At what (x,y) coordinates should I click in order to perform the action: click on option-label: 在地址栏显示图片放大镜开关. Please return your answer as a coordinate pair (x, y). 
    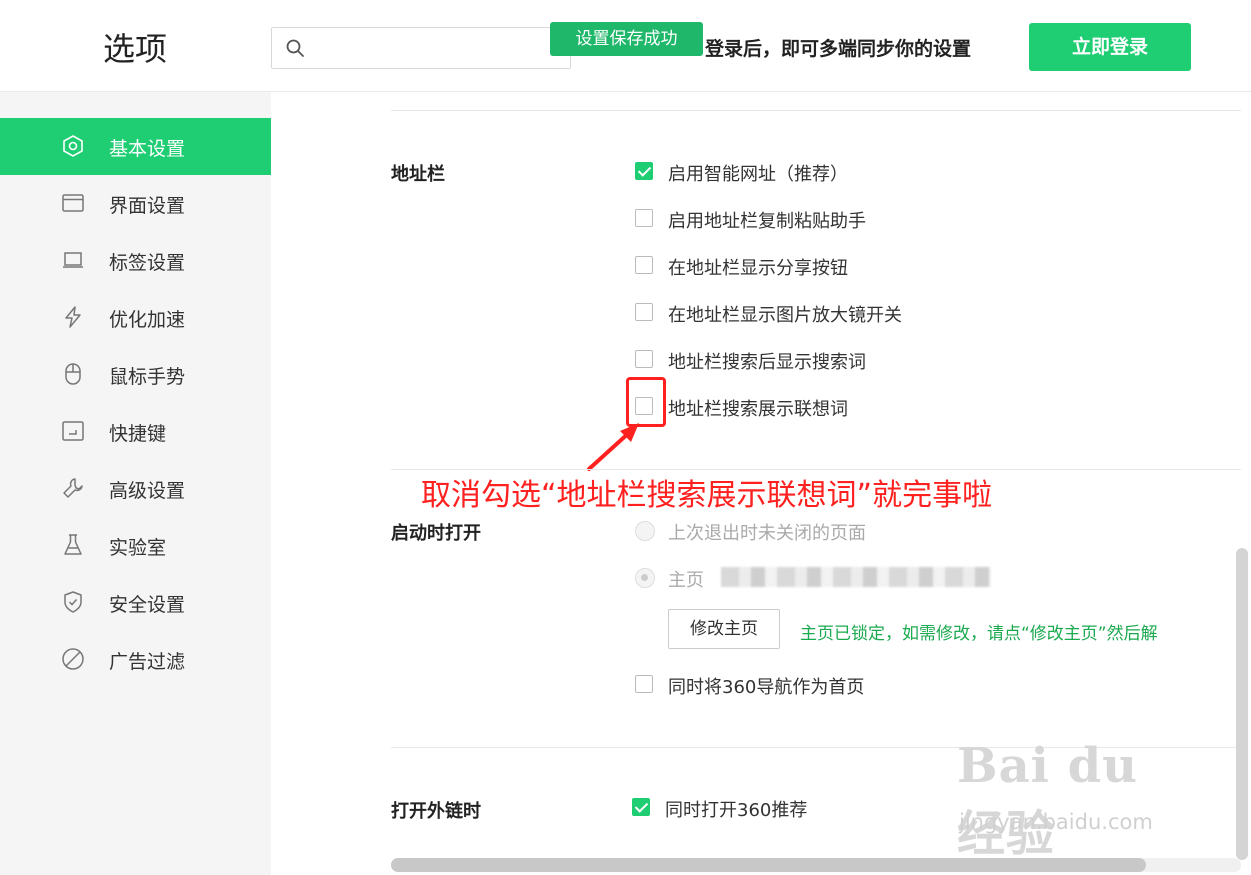
    Looking at the image, I should click on (785, 315).